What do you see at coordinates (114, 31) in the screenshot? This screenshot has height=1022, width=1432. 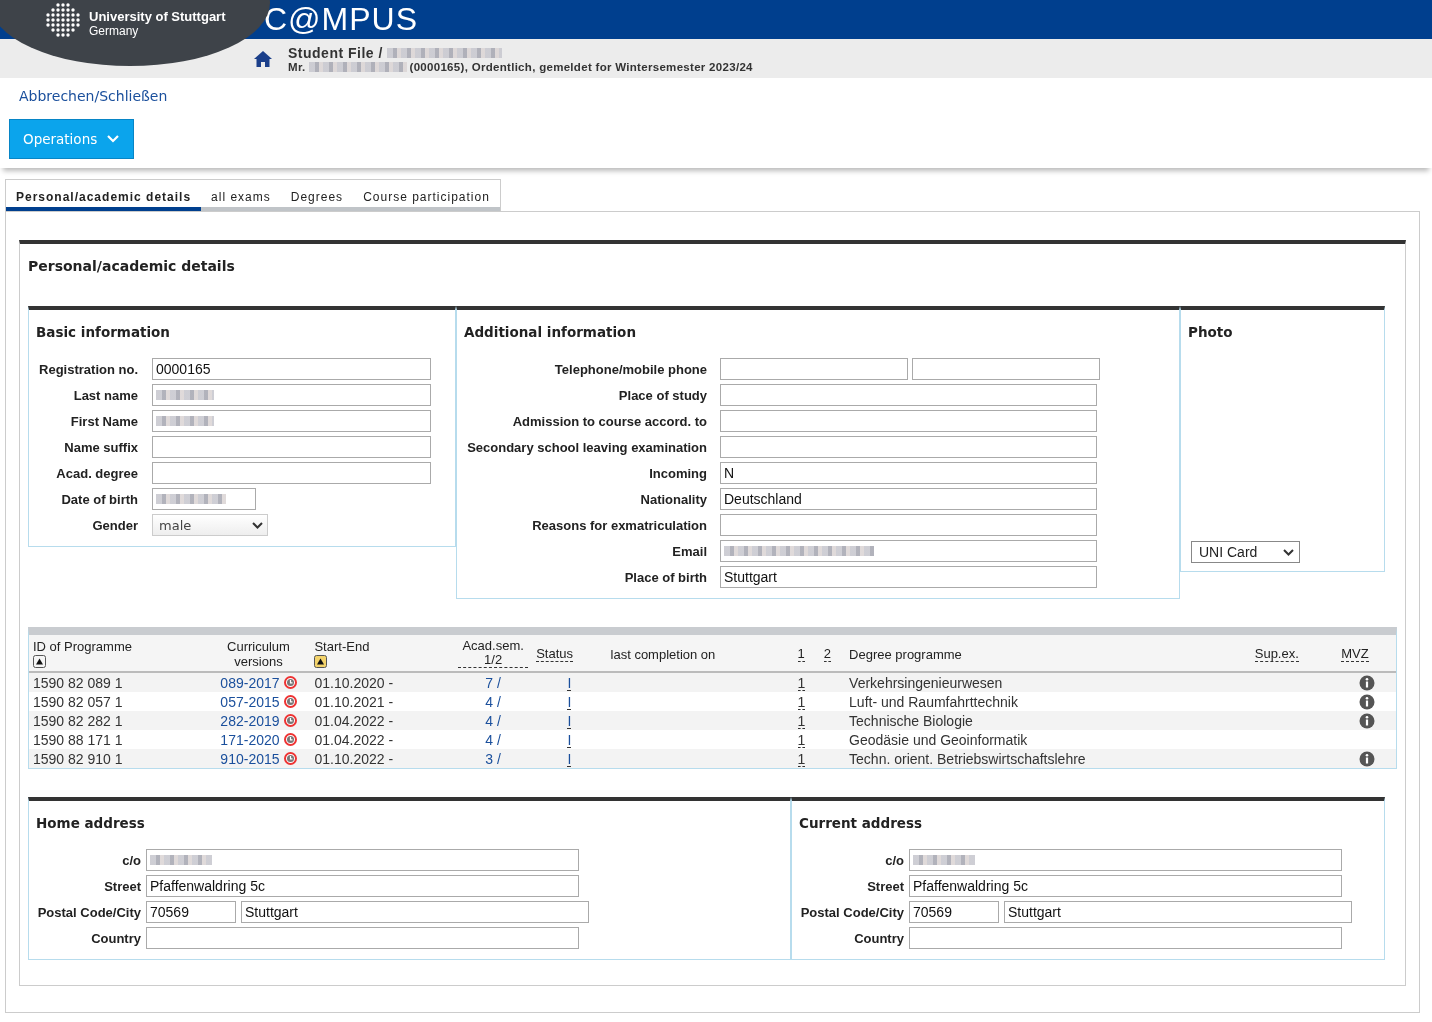 I see `university-country: Germany` at bounding box center [114, 31].